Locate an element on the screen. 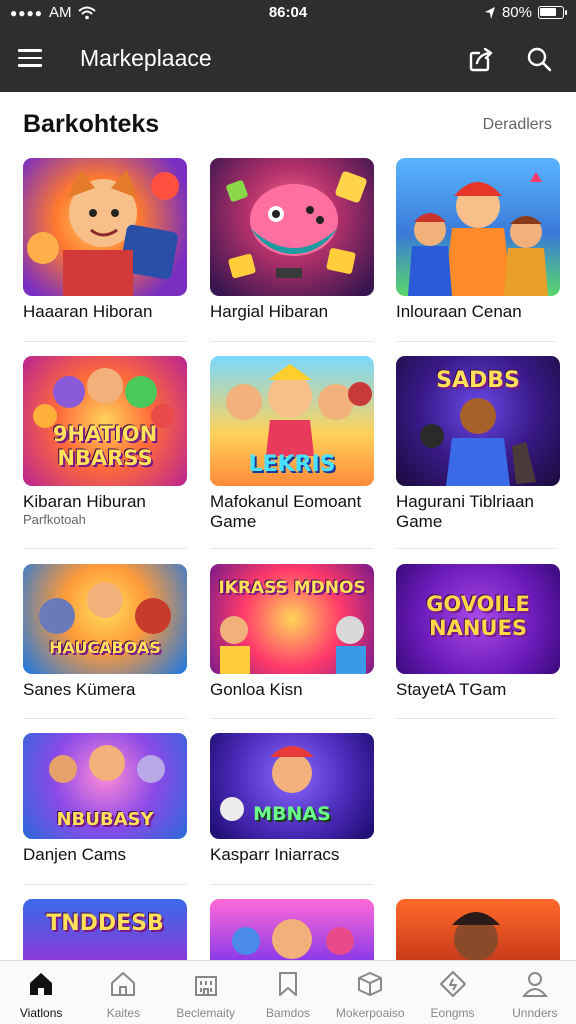  search-button is located at coordinates (539, 59).